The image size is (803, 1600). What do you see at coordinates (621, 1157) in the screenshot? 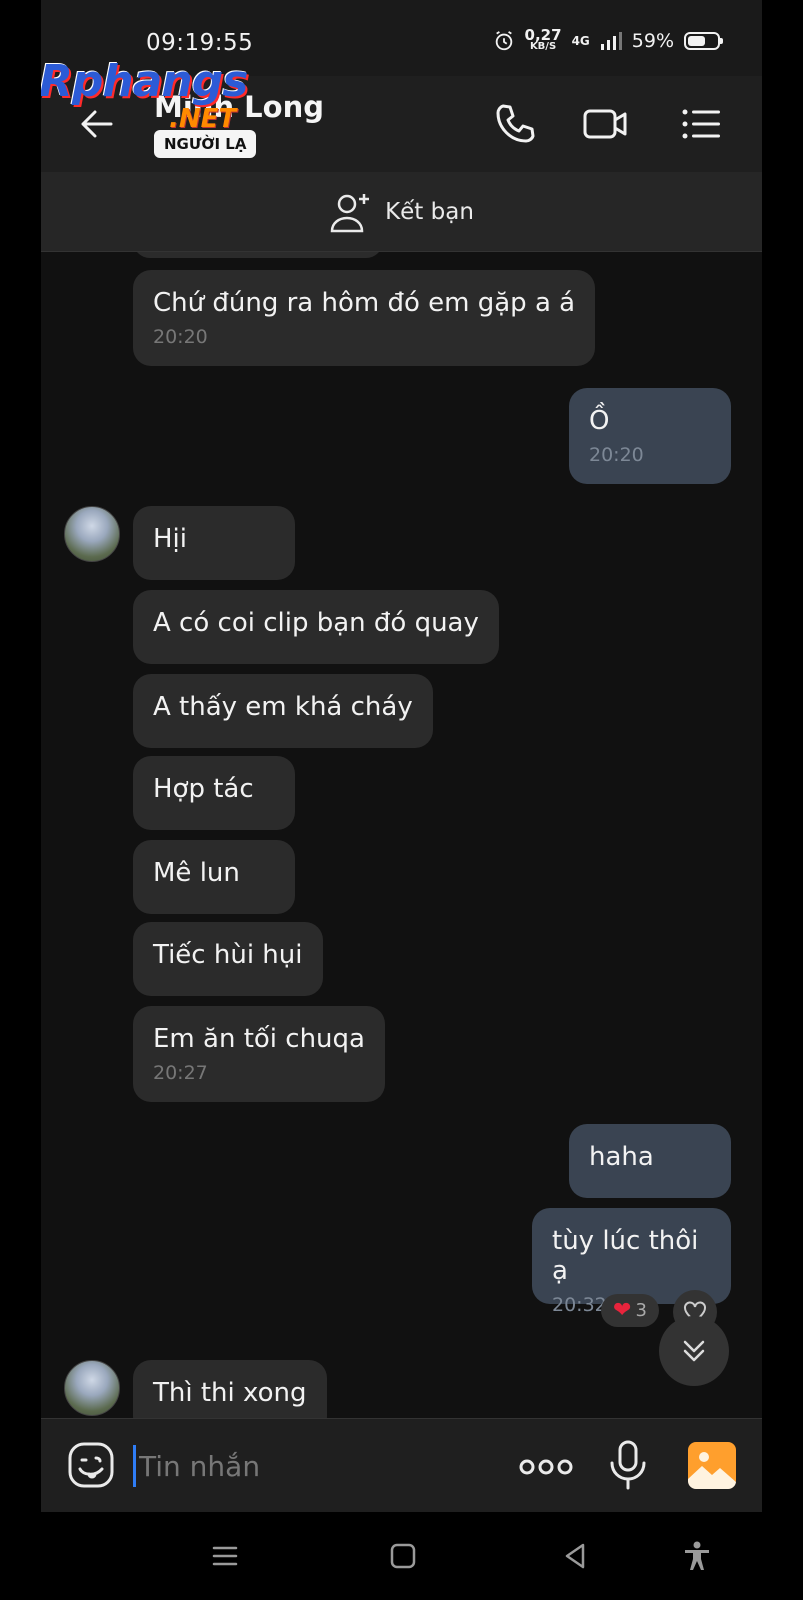
I see `message-text: haha` at bounding box center [621, 1157].